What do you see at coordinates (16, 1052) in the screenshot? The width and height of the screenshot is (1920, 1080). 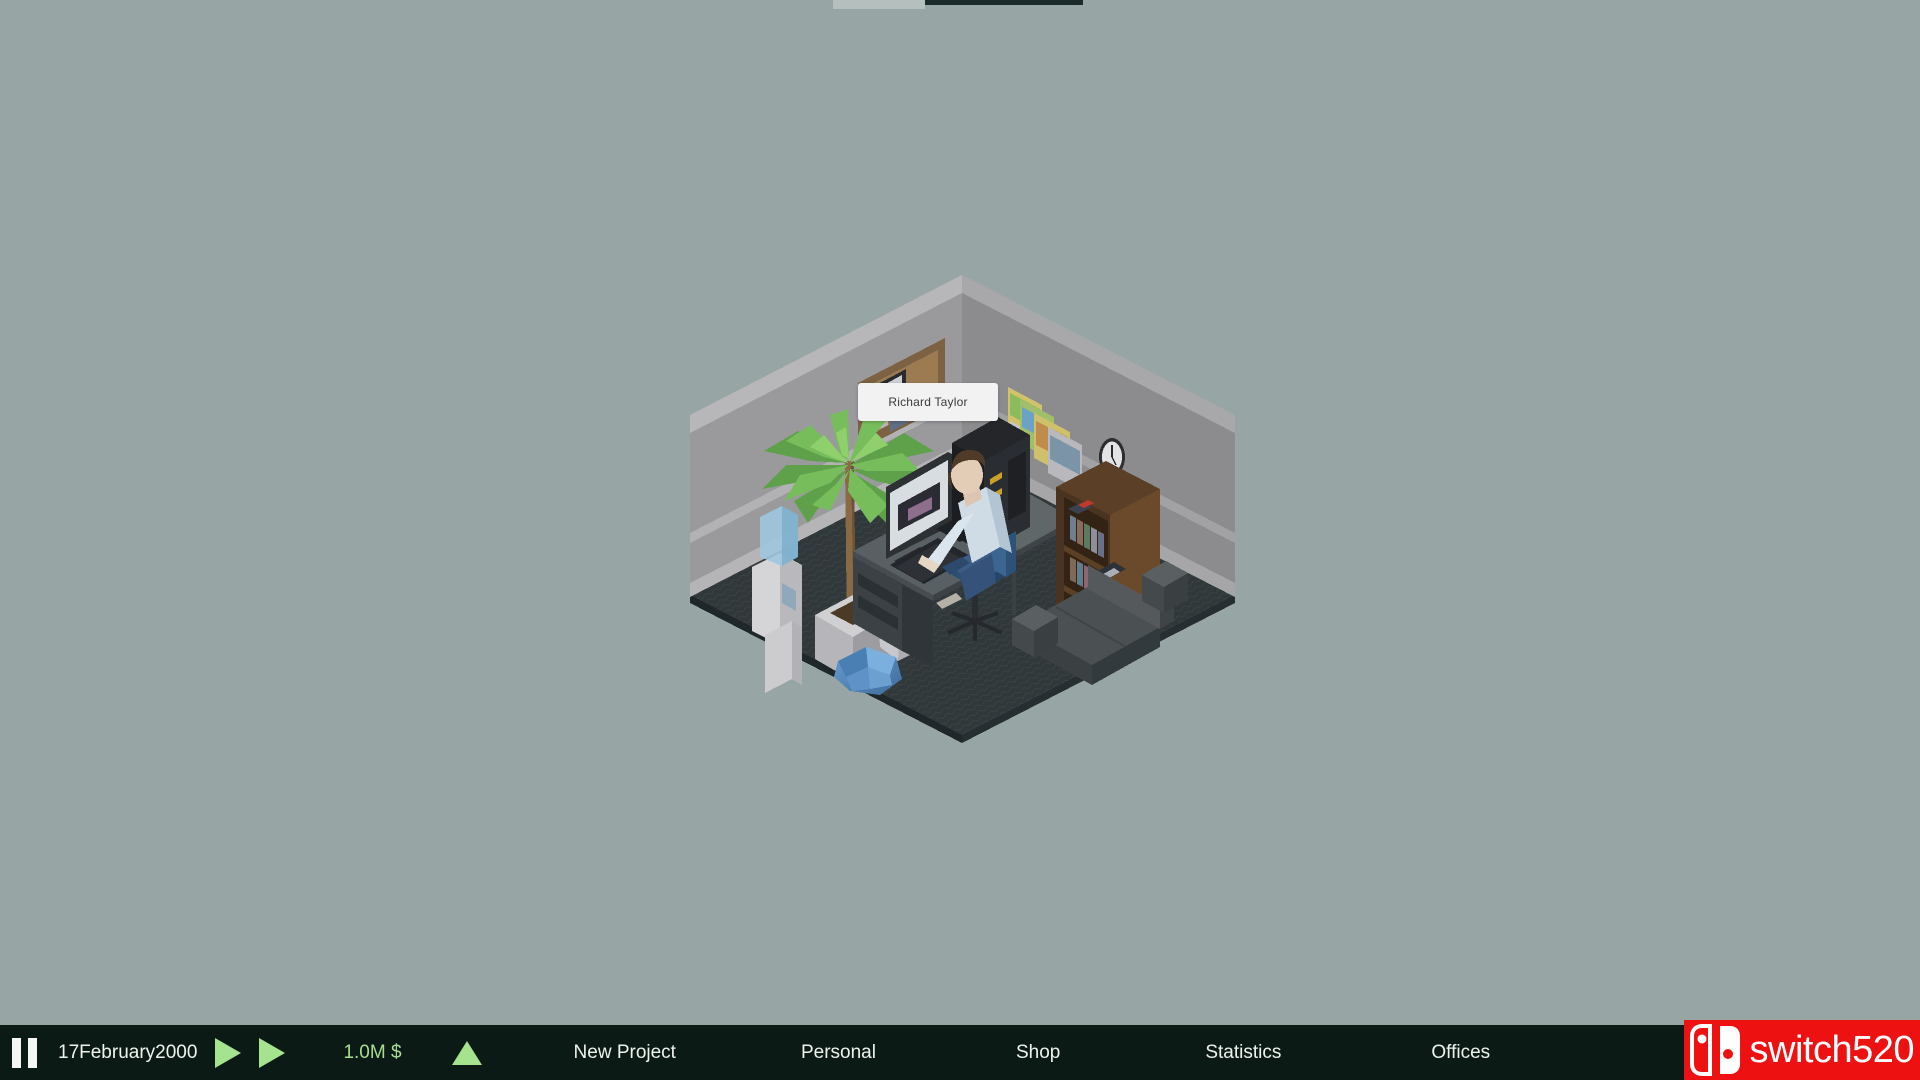 I see `pause-bar-left` at bounding box center [16, 1052].